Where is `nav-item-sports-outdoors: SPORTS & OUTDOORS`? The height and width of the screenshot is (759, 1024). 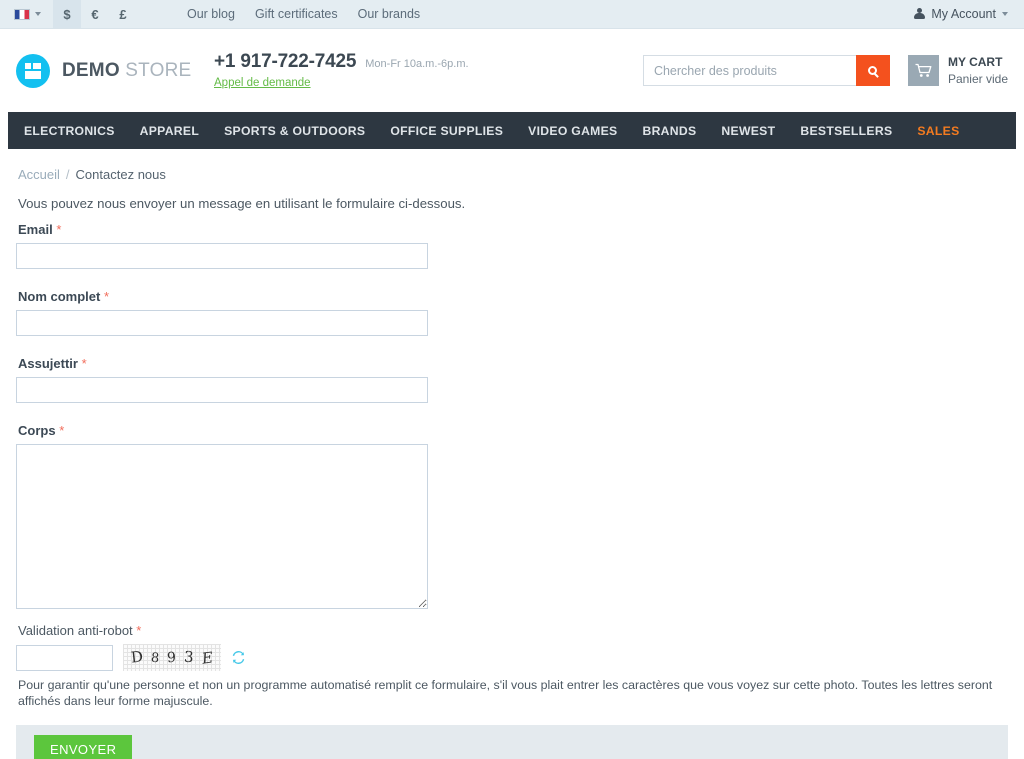
nav-item-sports-outdoors: SPORTS & OUTDOORS is located at coordinates (294, 131).